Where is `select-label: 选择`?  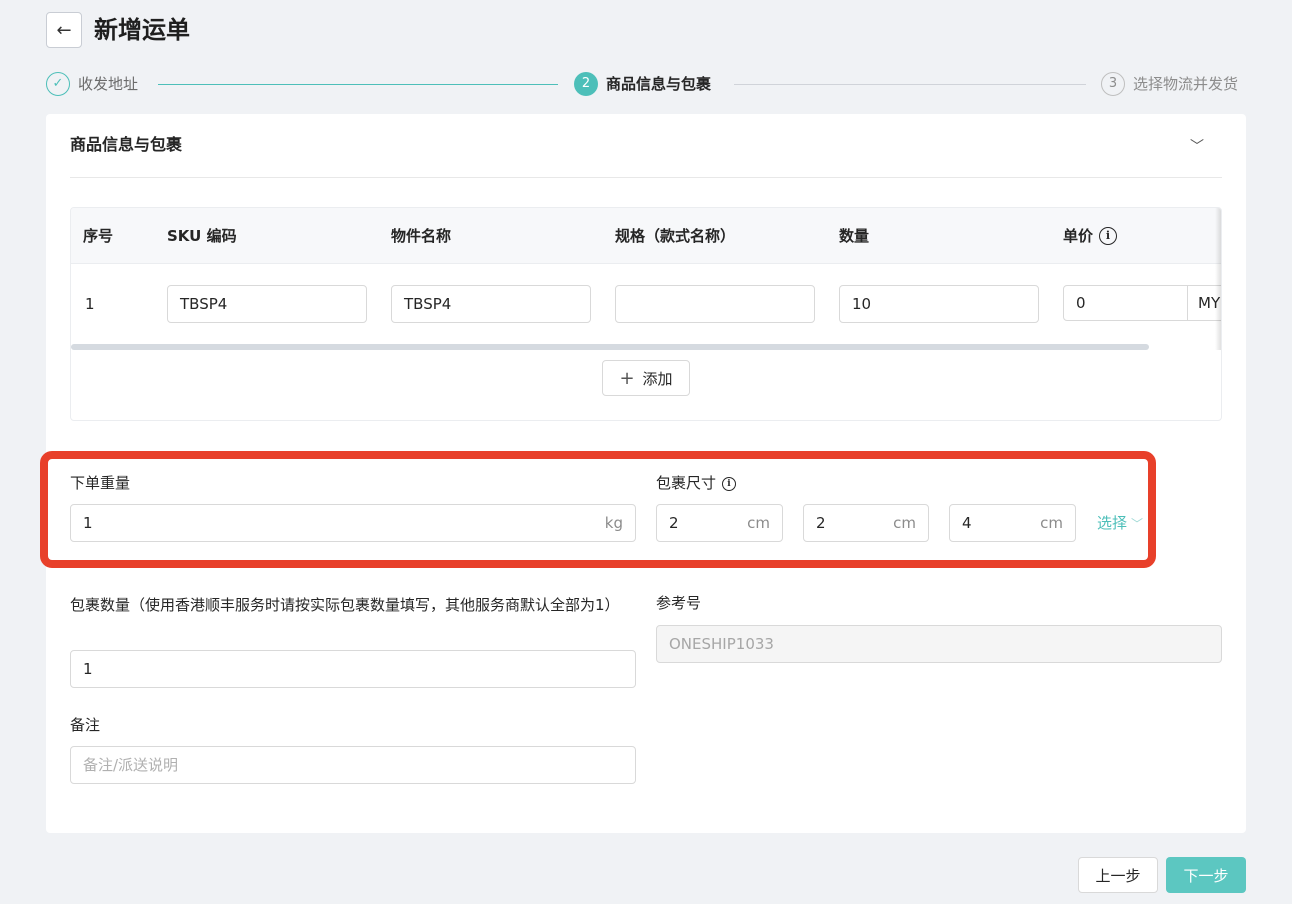
select-label: 选择 is located at coordinates (1112, 523).